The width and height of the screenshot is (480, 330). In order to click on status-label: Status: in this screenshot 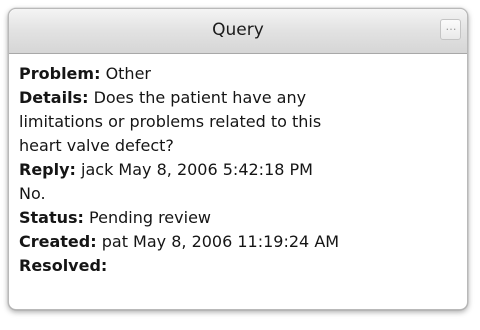, I will do `click(51, 217)`.